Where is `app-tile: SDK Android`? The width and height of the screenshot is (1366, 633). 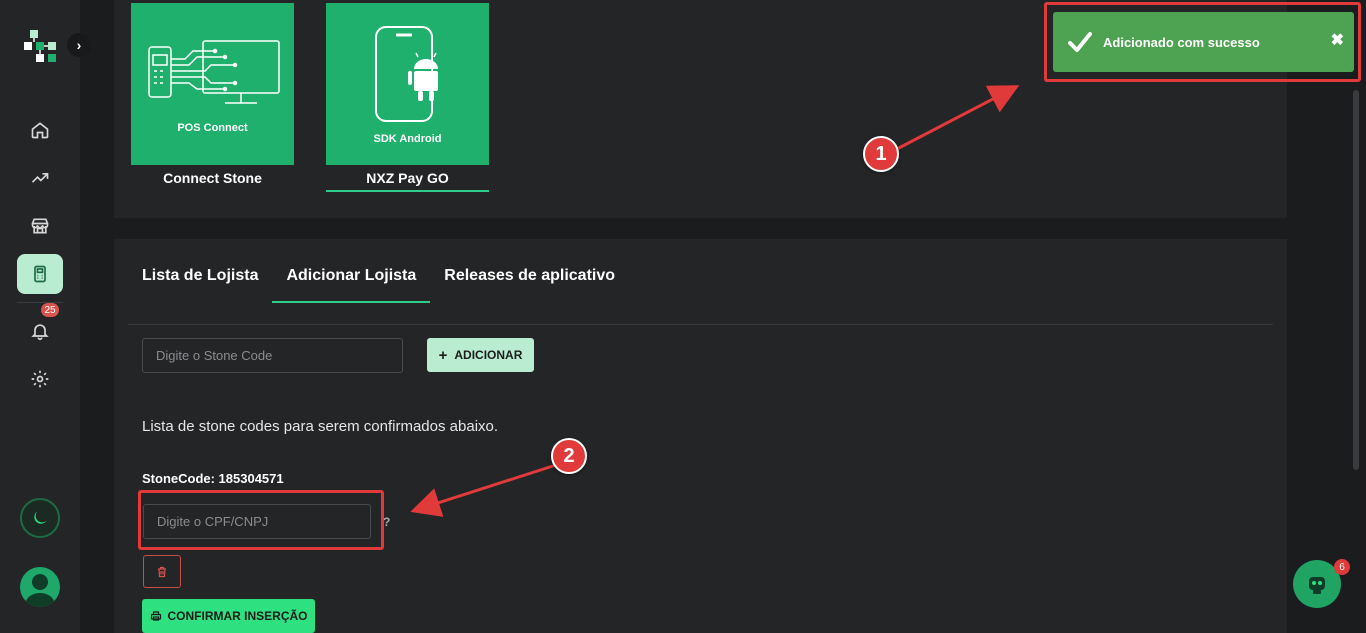 app-tile: SDK Android is located at coordinates (407, 84).